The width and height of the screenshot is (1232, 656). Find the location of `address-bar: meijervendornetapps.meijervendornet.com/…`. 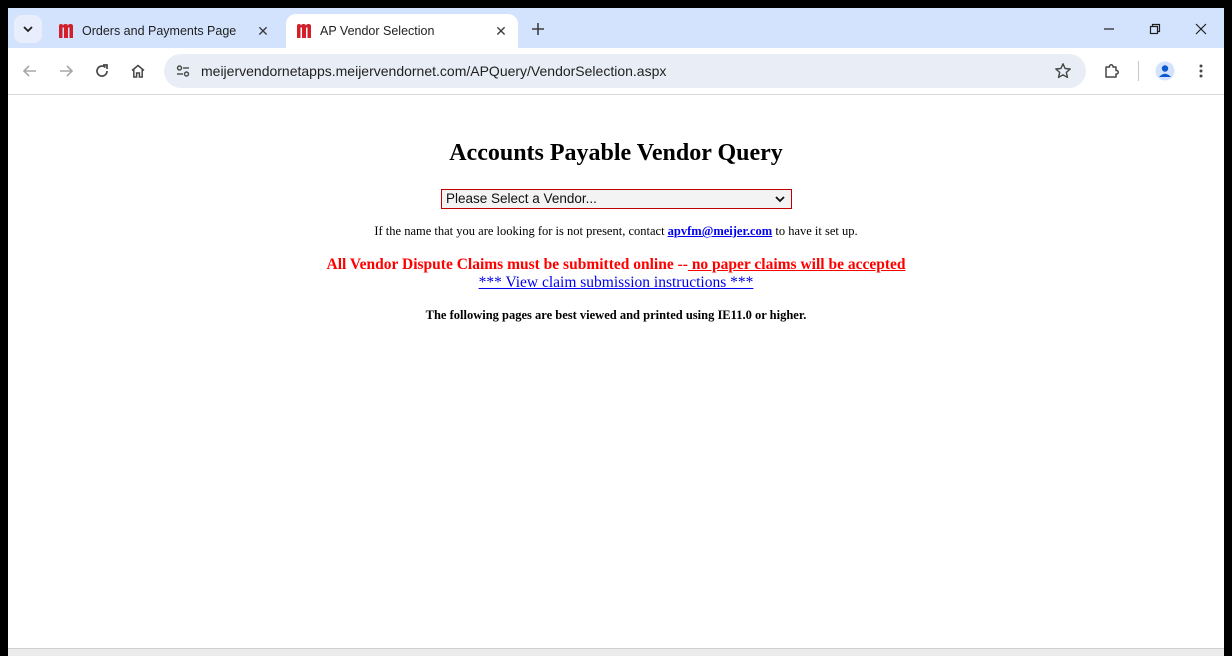

address-bar: meijervendornetapps.meijervendornet.com/… is located at coordinates (625, 71).